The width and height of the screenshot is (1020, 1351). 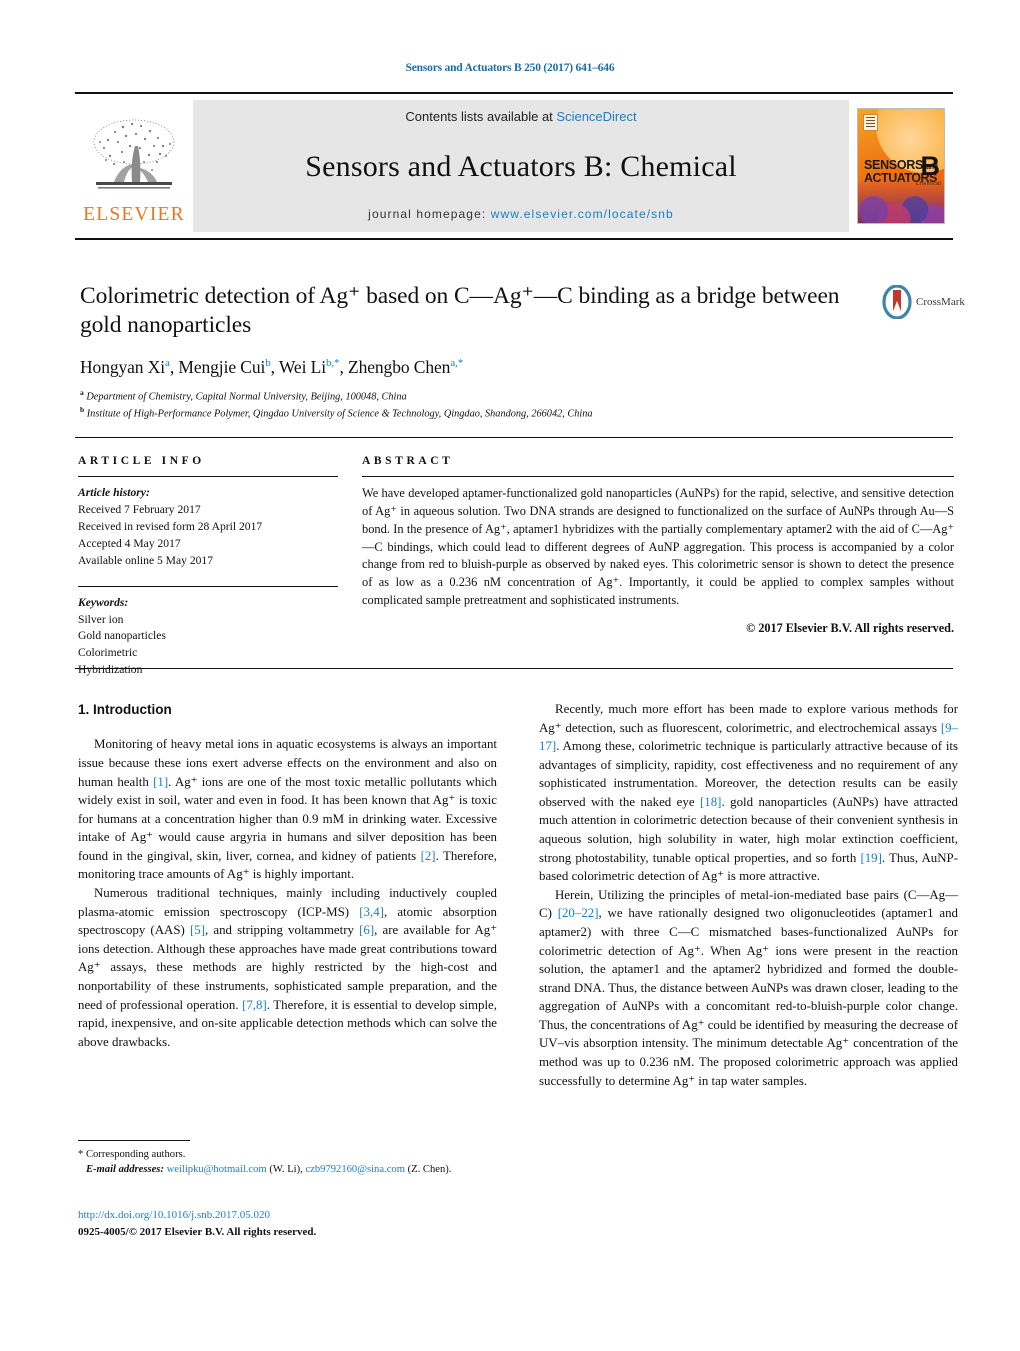 What do you see at coordinates (940, 302) in the screenshot?
I see `crossmark-label: CrossMark` at bounding box center [940, 302].